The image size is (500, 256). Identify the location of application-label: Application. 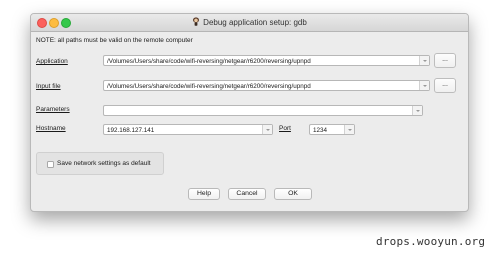
(52, 61).